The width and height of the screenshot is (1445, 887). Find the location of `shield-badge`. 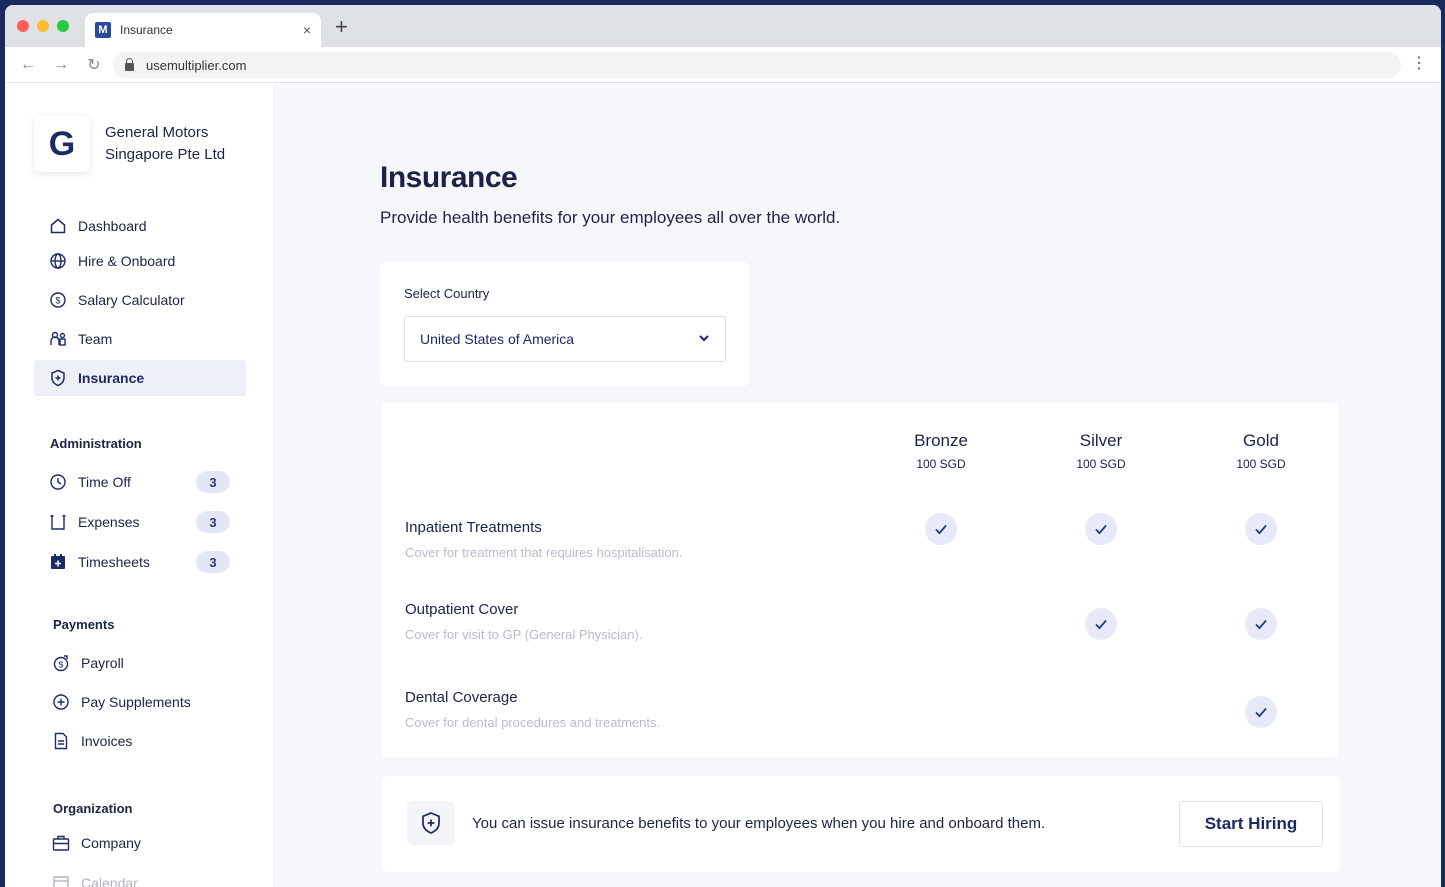

shield-badge is located at coordinates (431, 823).